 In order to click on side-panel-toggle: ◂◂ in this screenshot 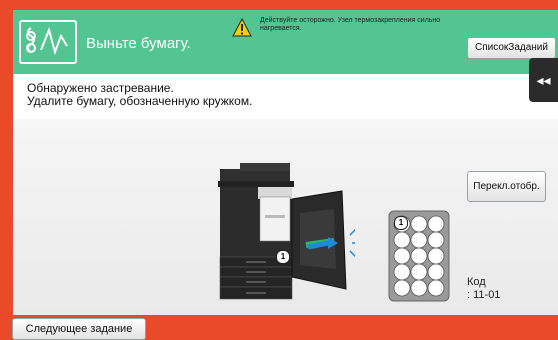, I will do `click(543, 80)`.